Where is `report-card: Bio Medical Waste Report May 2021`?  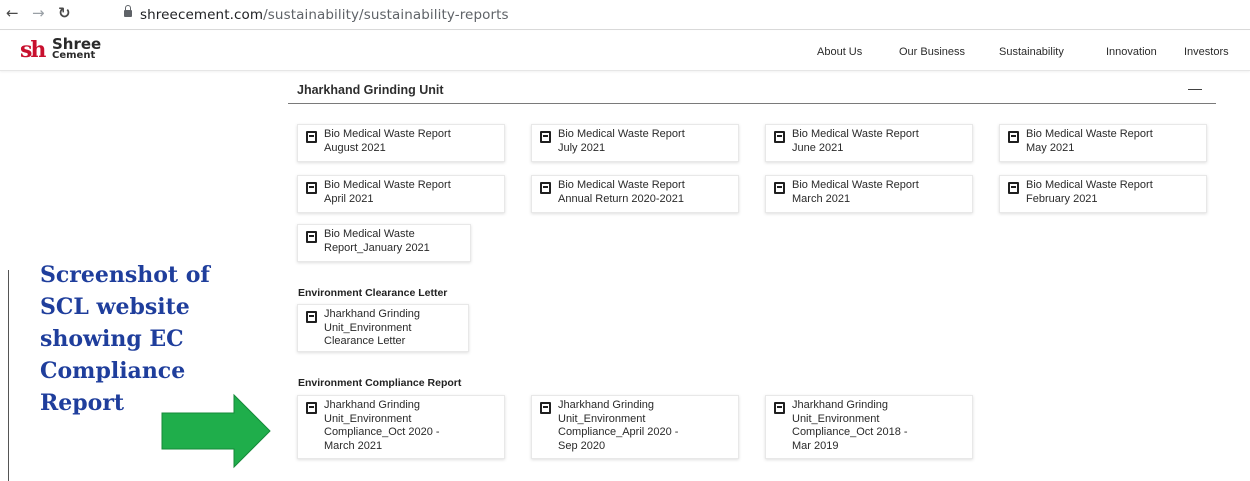
report-card: Bio Medical Waste Report May 2021 is located at coordinates (1103, 143).